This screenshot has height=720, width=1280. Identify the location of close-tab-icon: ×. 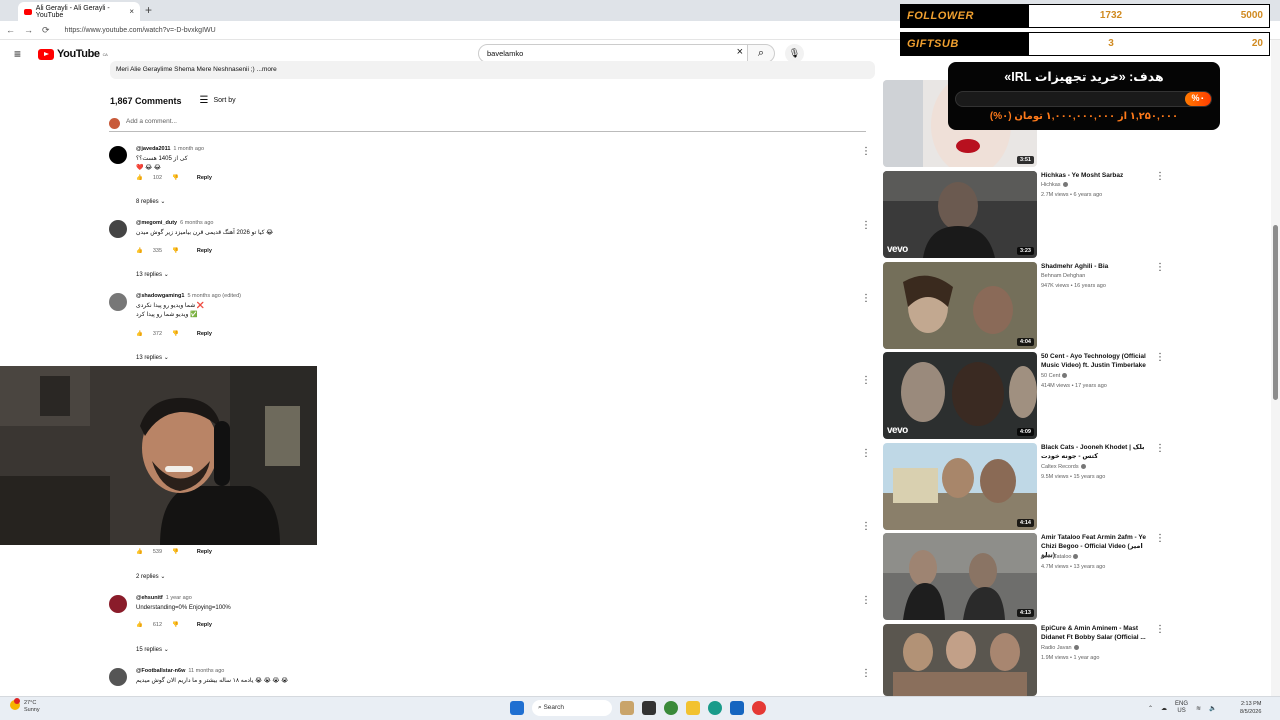
(131, 11).